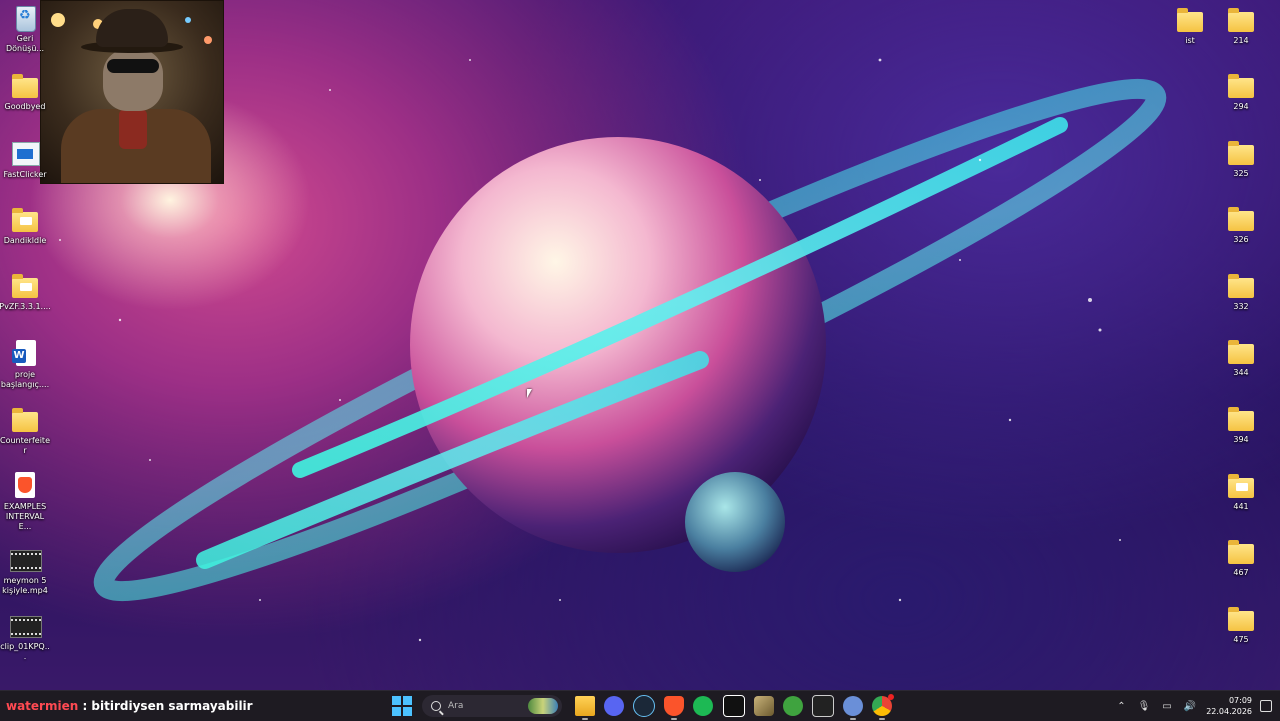 This screenshot has height=721, width=1280. I want to click on settings-icon, so click(853, 708).